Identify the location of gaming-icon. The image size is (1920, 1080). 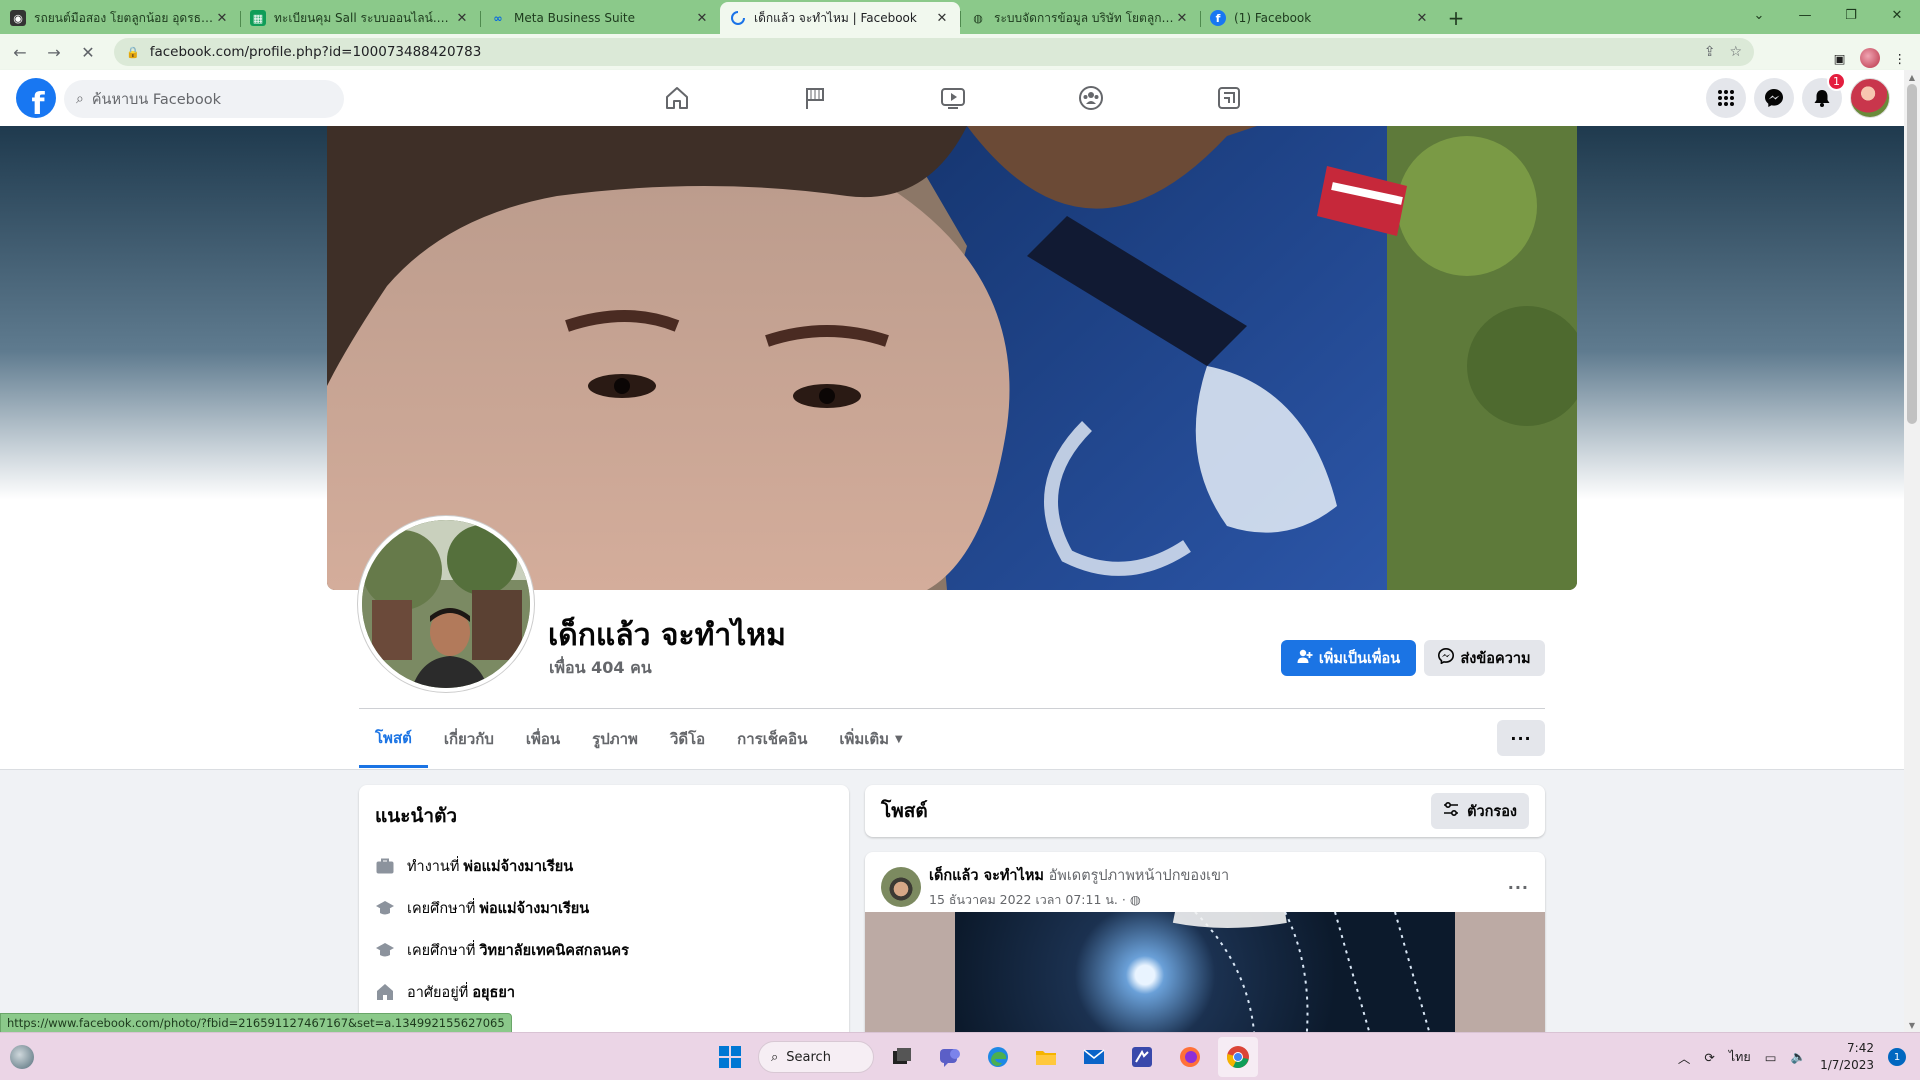
(1229, 98).